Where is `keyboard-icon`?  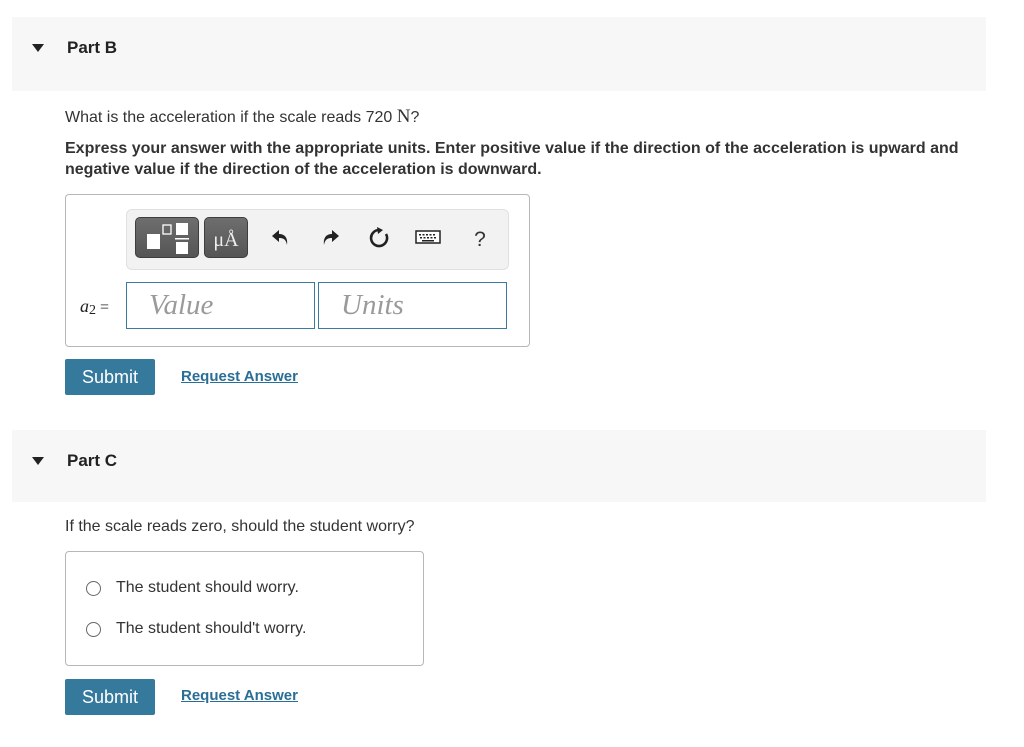 keyboard-icon is located at coordinates (428, 237).